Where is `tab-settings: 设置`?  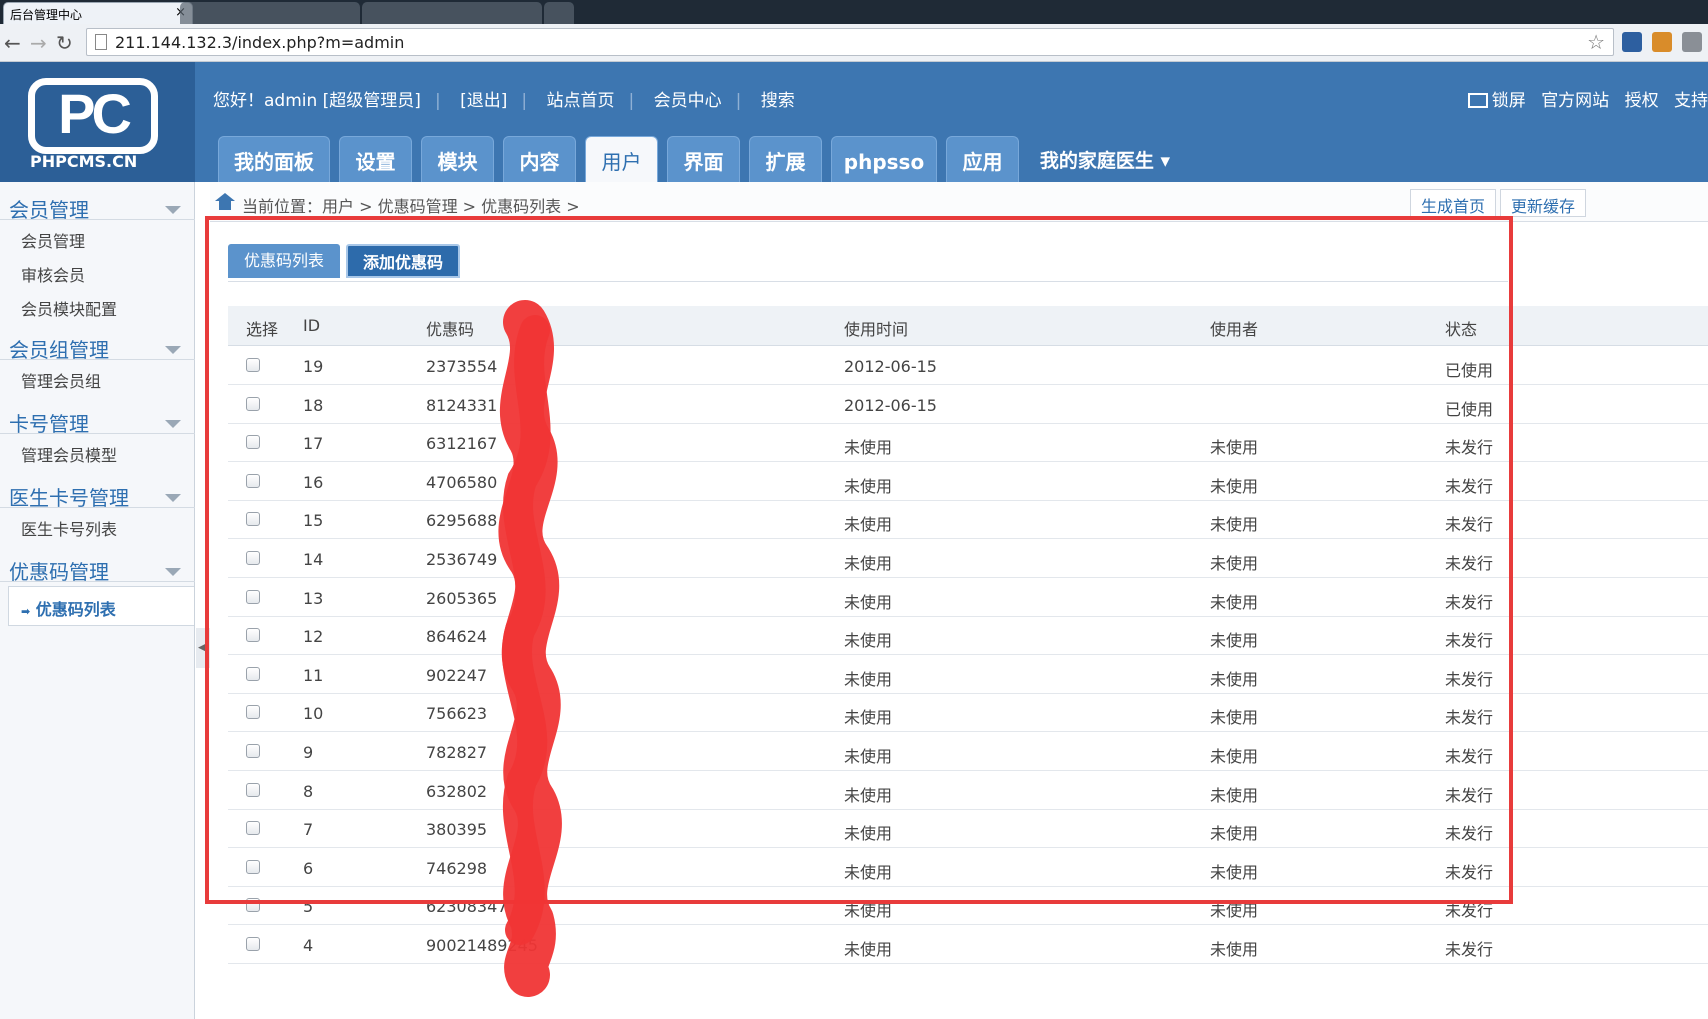
tab-settings: 设置 is located at coordinates (375, 159).